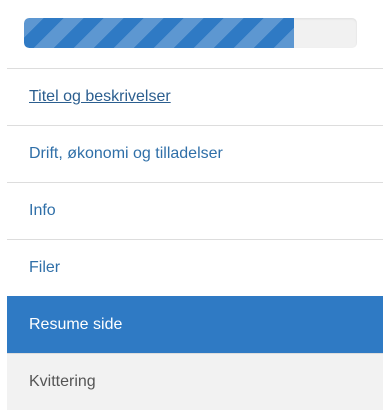 The width and height of the screenshot is (383, 417). What do you see at coordinates (76, 324) in the screenshot?
I see `nav-item-label: Resume side` at bounding box center [76, 324].